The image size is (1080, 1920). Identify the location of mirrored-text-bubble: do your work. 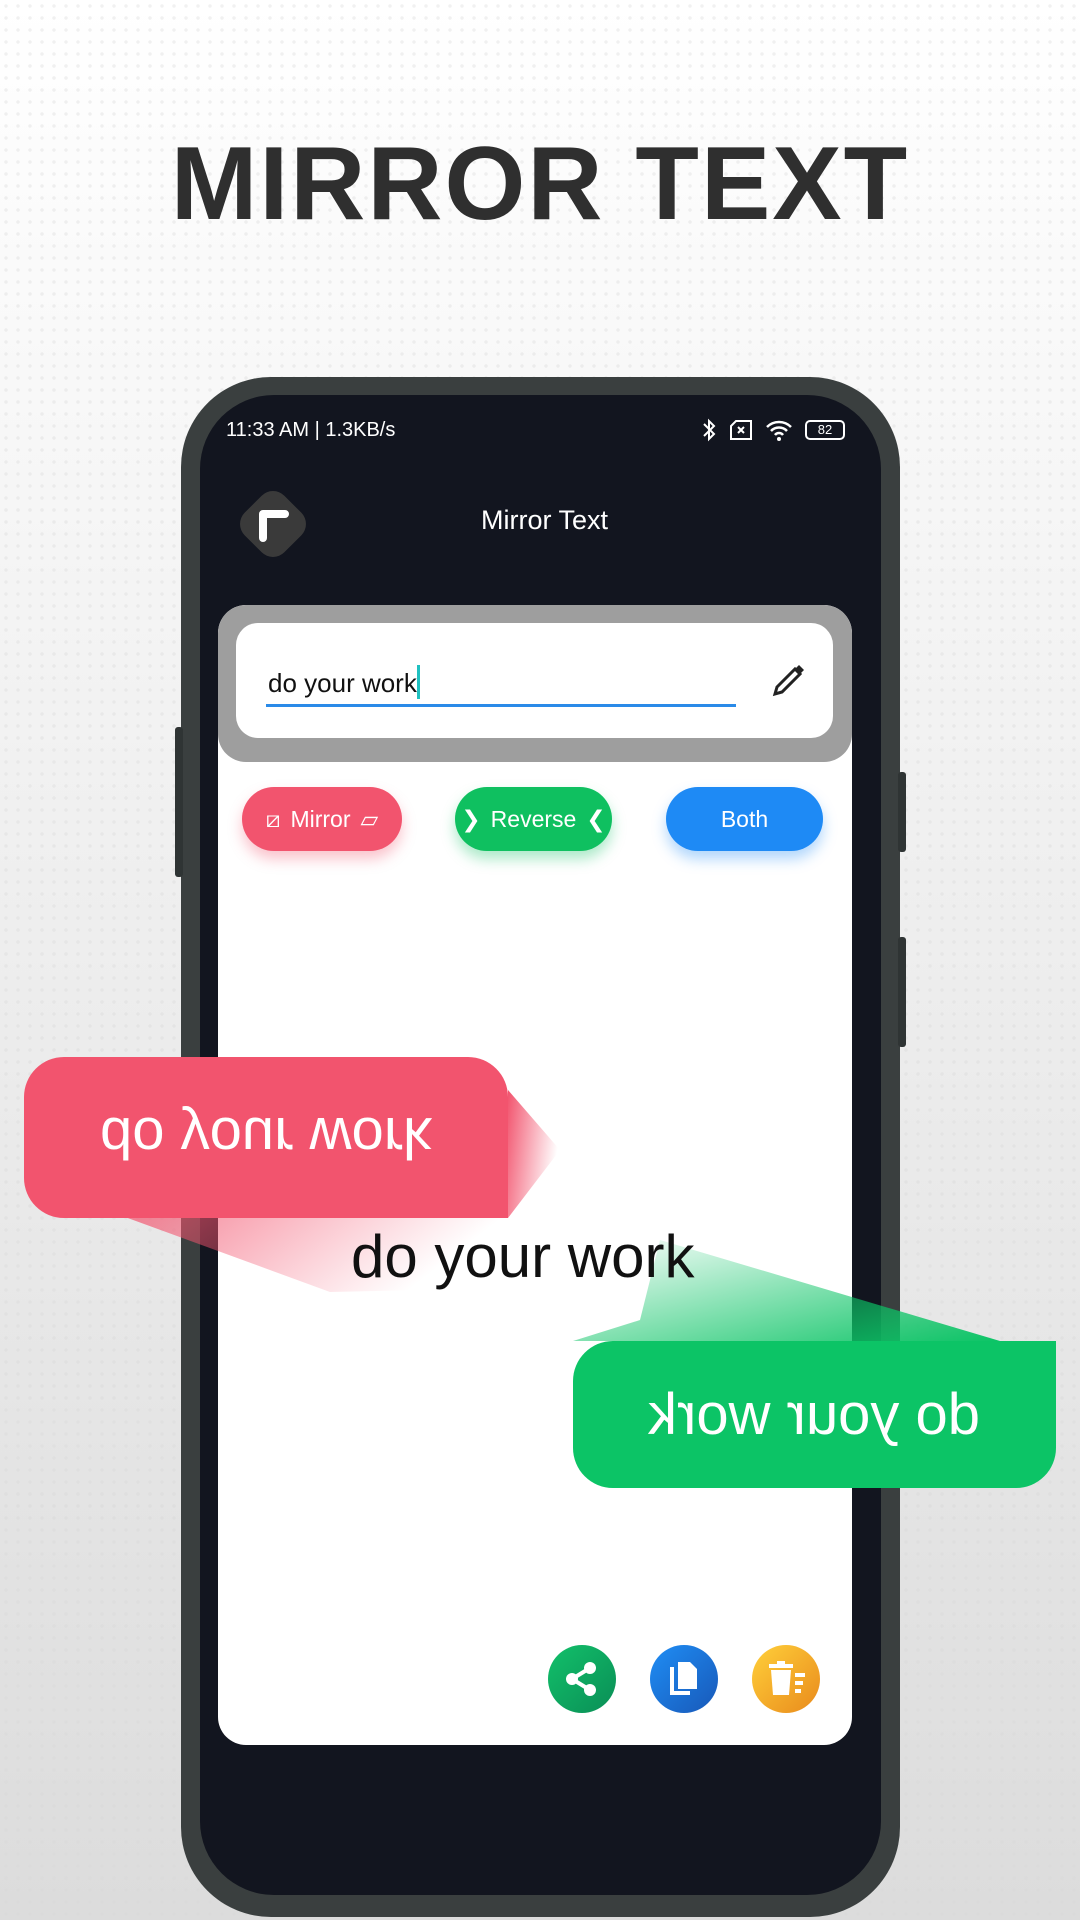
(266, 1137).